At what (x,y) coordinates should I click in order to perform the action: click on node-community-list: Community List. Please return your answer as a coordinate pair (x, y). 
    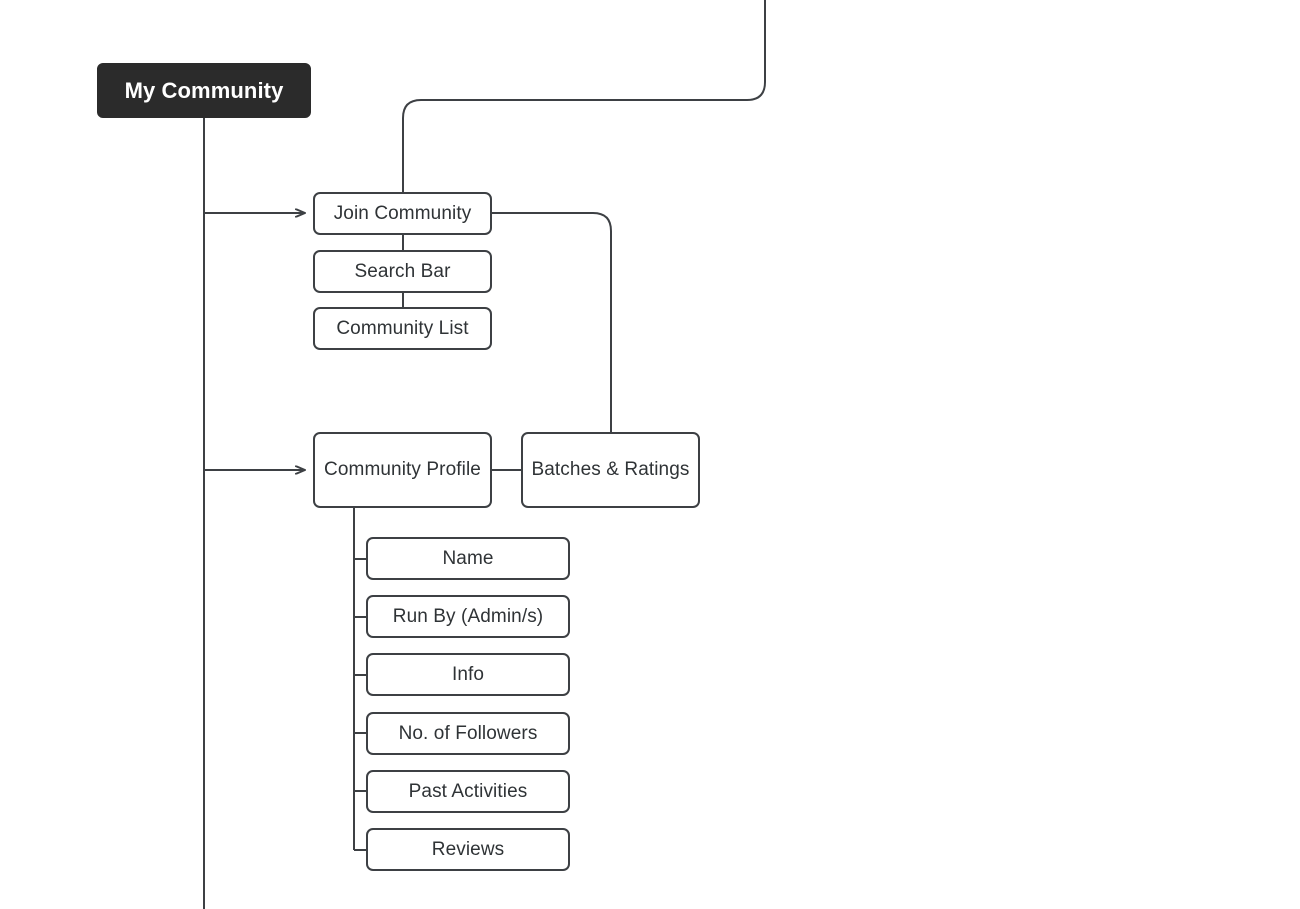
    Looking at the image, I should click on (402, 328).